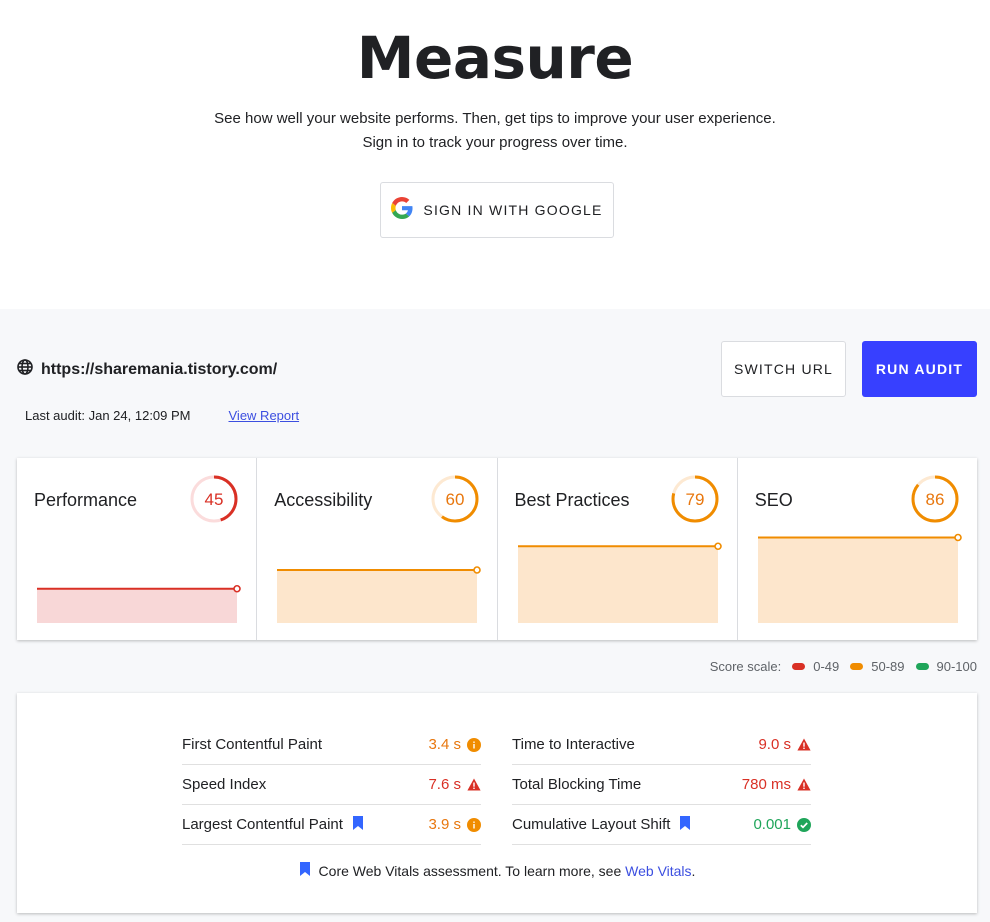 The height and width of the screenshot is (922, 990). I want to click on sign-in-with-google-button: SIGN IN WITH GOOGLE, so click(497, 210).